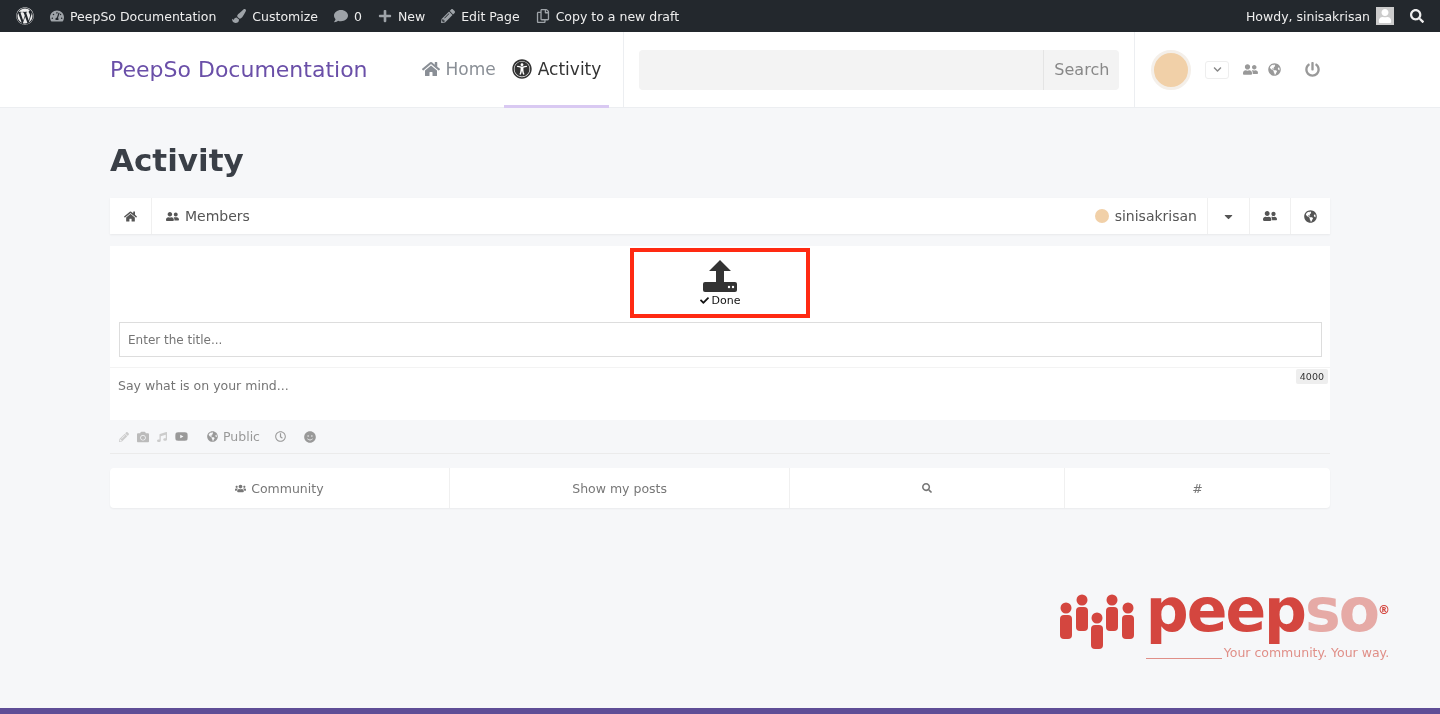 This screenshot has height=714, width=1440. I want to click on group-icon, so click(241, 488).